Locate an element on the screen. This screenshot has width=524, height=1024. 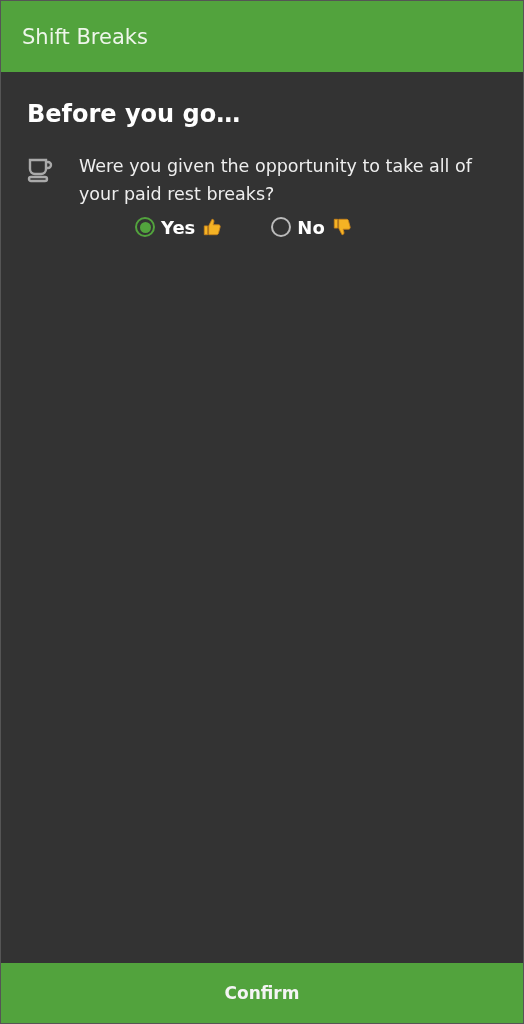
question-text: Were you given the opportunity to take all of your paid rest breaks? is located at coordinates (276, 180).